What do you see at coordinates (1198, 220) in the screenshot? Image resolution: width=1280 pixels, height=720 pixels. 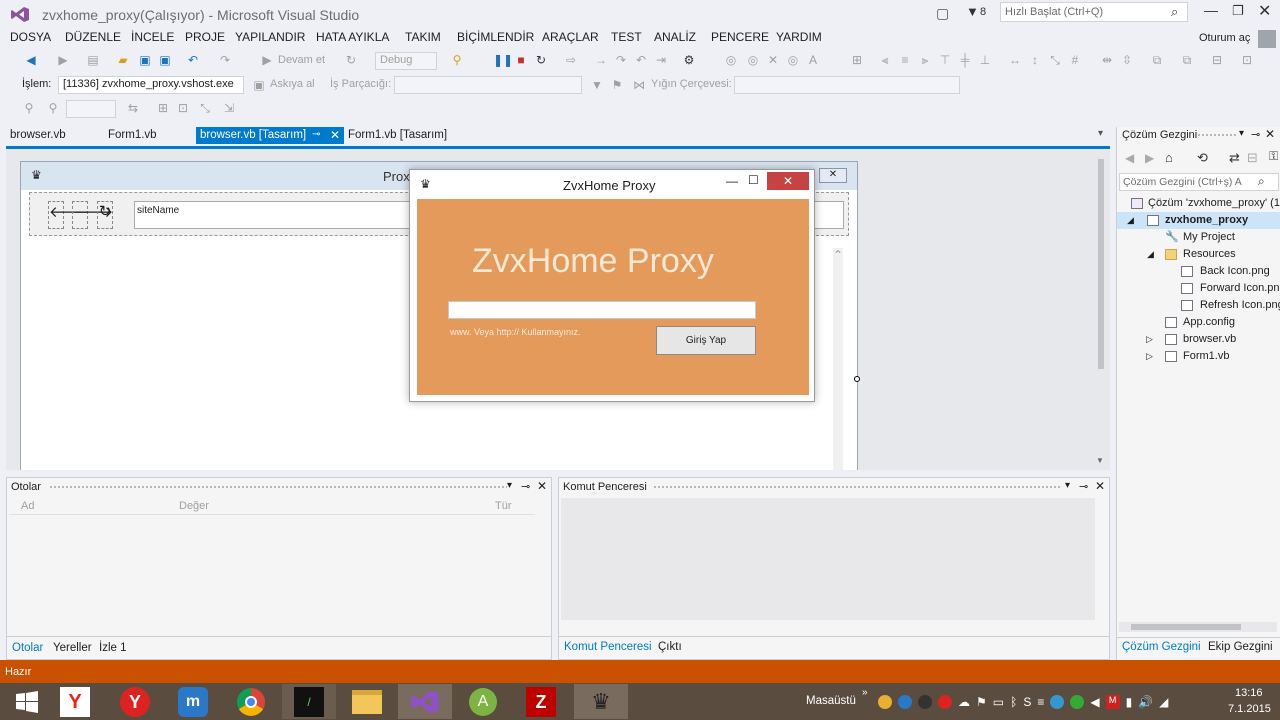 I see `tree-item-project: ◢ zvxhome_proxy` at bounding box center [1198, 220].